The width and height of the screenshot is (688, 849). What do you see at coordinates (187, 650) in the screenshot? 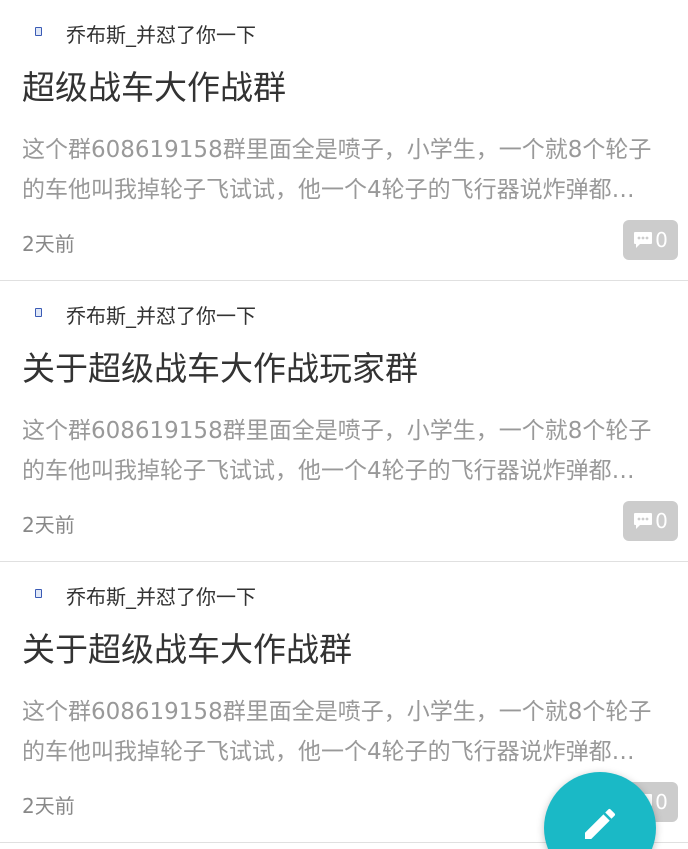
I see `post-title: 关于超级战车大作战群` at bounding box center [187, 650].